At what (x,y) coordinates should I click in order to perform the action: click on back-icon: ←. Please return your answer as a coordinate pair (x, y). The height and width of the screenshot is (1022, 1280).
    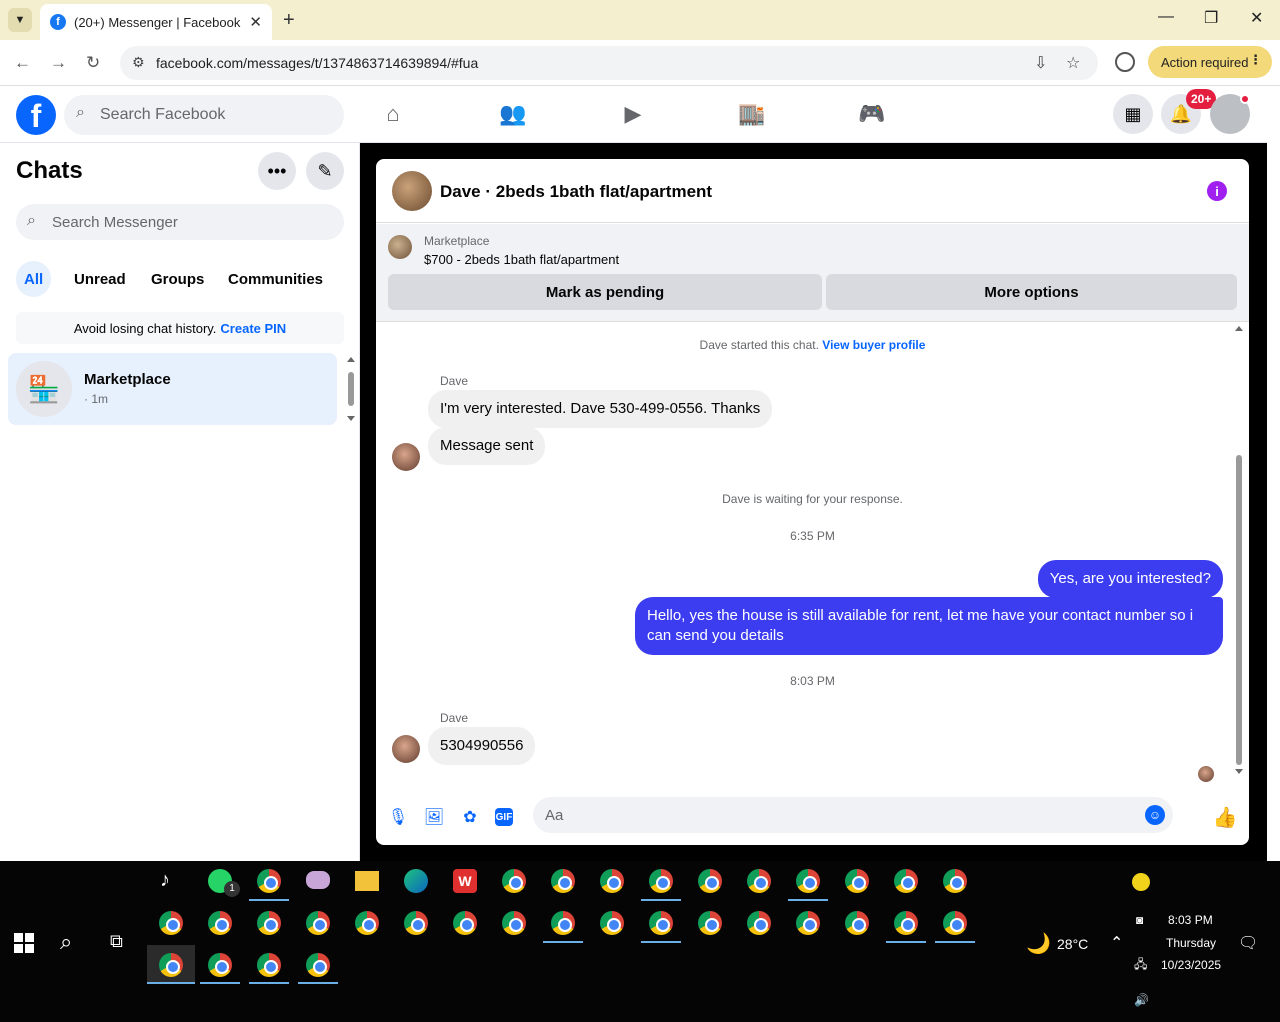
    Looking at the image, I should click on (22, 63).